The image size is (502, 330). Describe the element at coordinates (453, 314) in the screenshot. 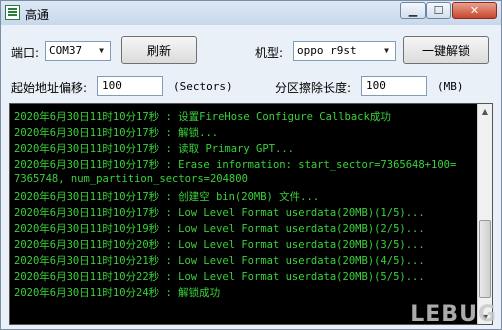

I see `watermark-logo: LEBUG` at that location.